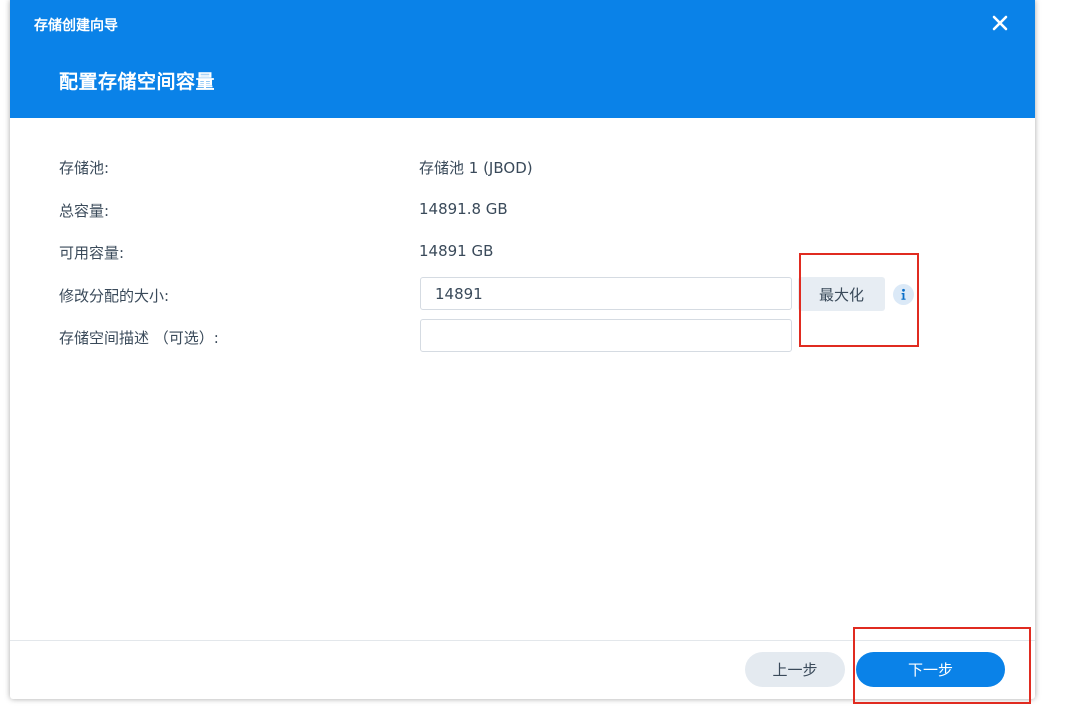 The height and width of the screenshot is (706, 1070). I want to click on available-capacity-label: 可用容量:, so click(92, 253).